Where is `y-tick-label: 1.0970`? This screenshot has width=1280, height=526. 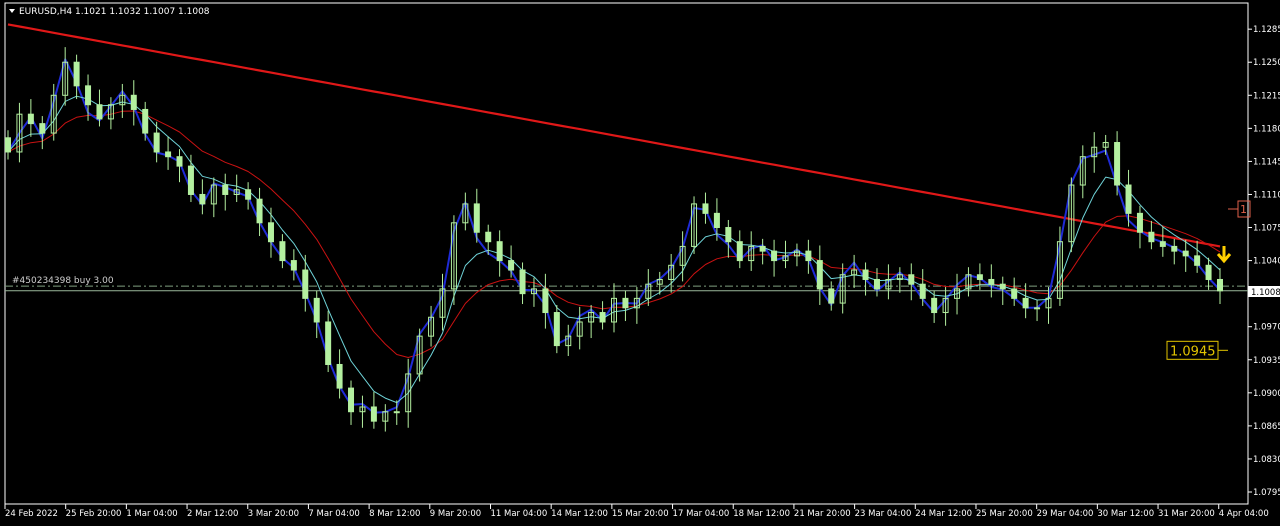 y-tick-label: 1.0970 is located at coordinates (1266, 328).